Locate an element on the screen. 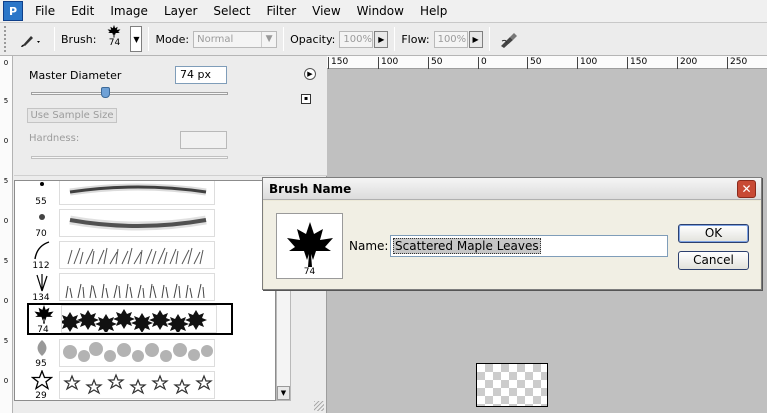 The width and height of the screenshot is (767, 413). opacity-field: 100% is located at coordinates (356, 39).